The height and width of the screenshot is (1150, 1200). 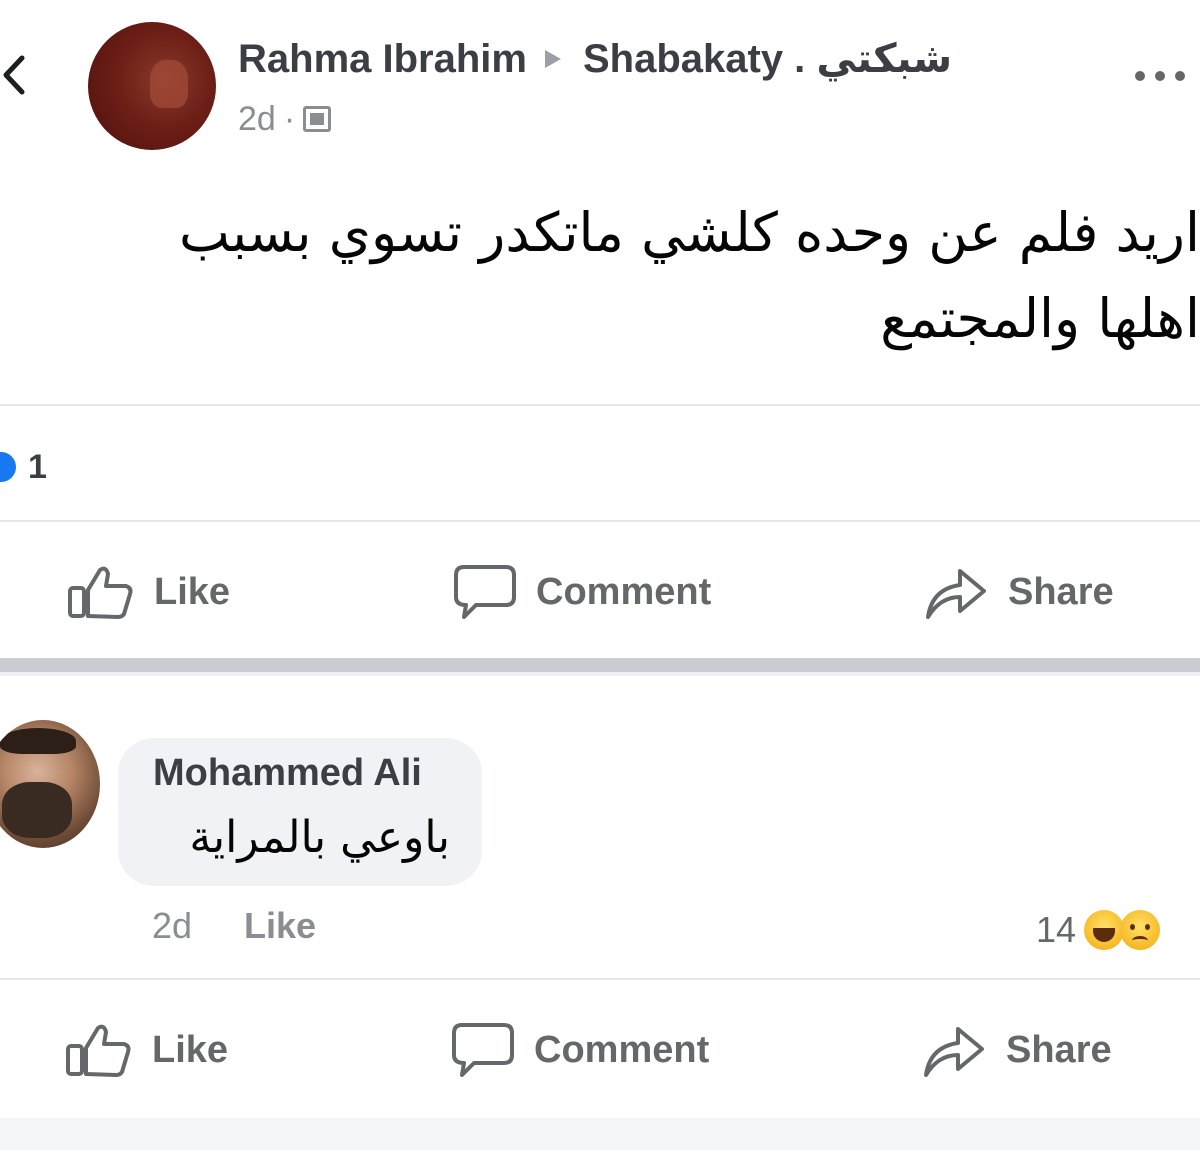 What do you see at coordinates (319, 837) in the screenshot?
I see `comment-text: باوعي بالمراية` at bounding box center [319, 837].